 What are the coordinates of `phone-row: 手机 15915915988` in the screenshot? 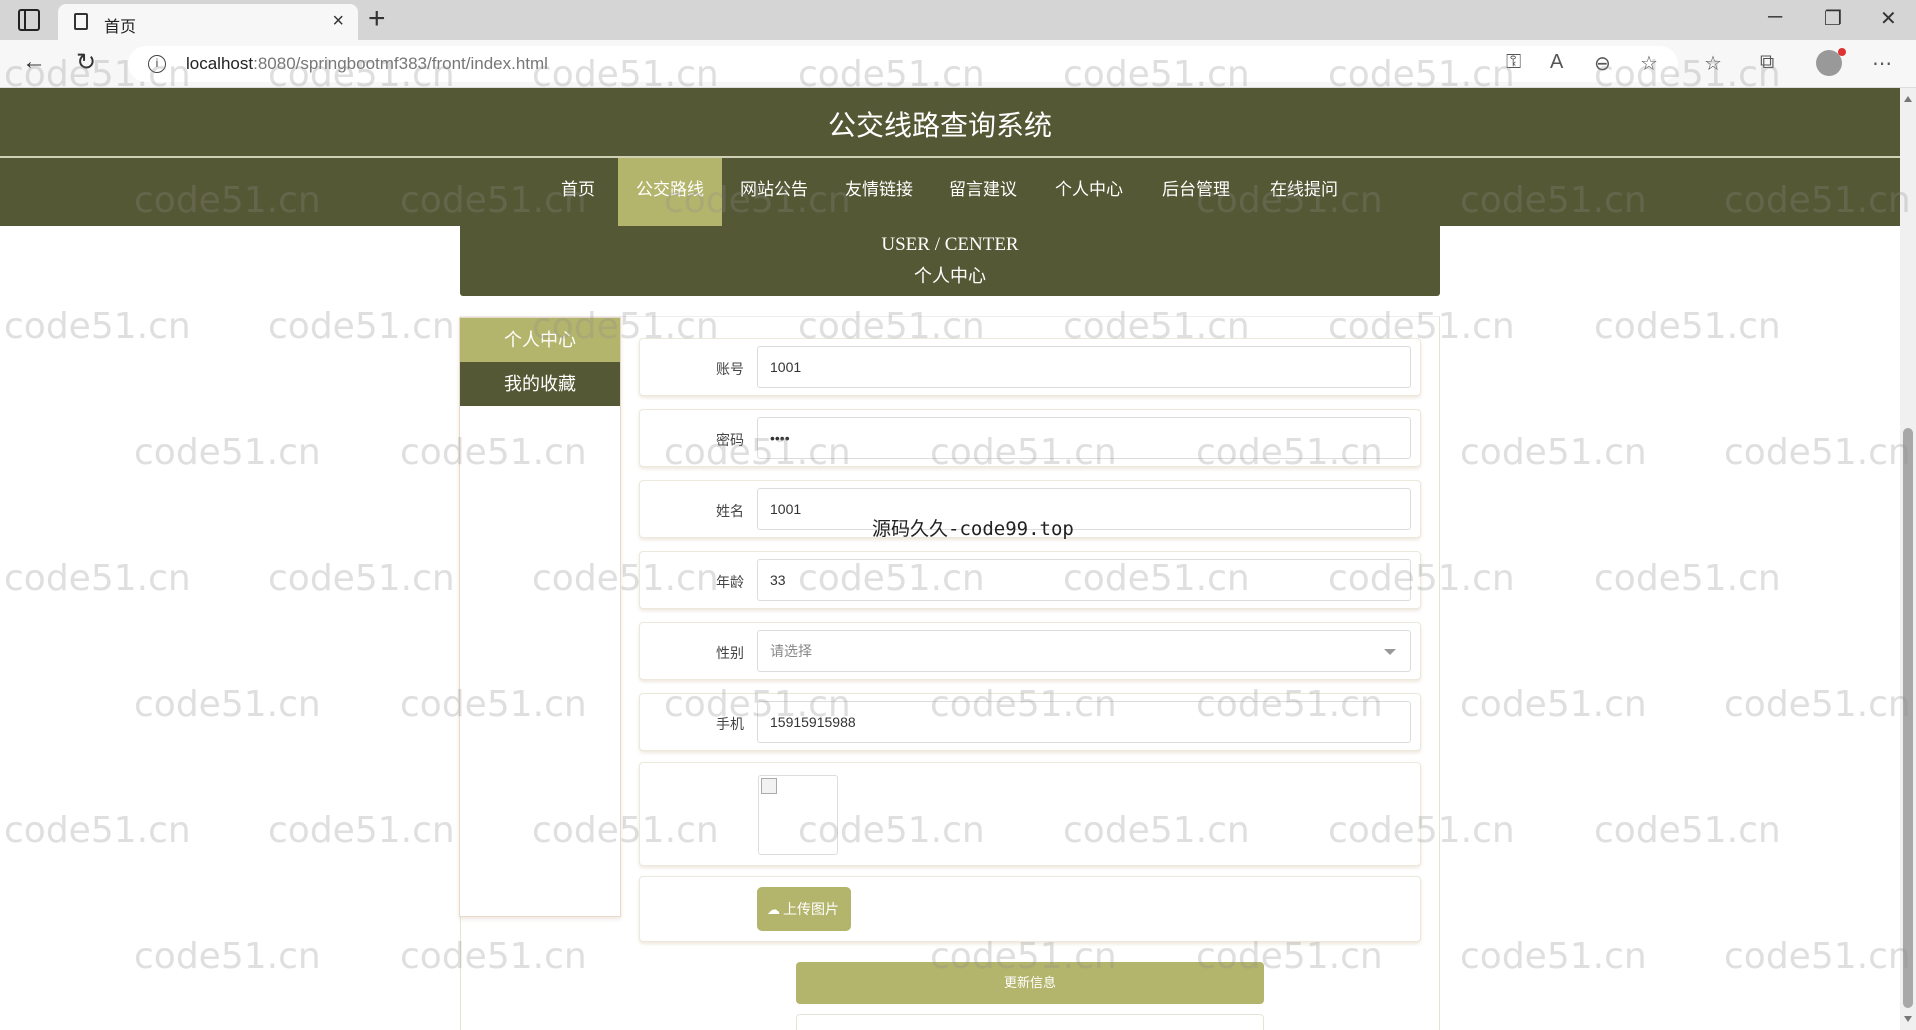 It's located at (1030, 722).